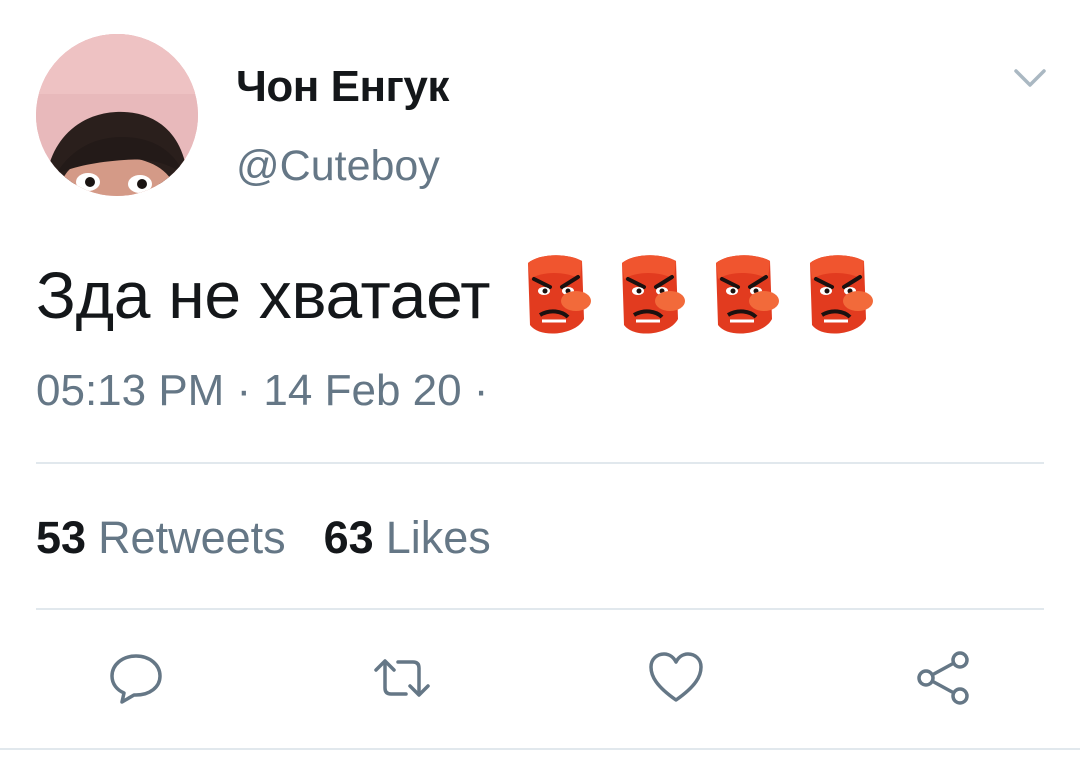  Describe the element at coordinates (348, 537) in the screenshot. I see `likes-count: 63` at that location.